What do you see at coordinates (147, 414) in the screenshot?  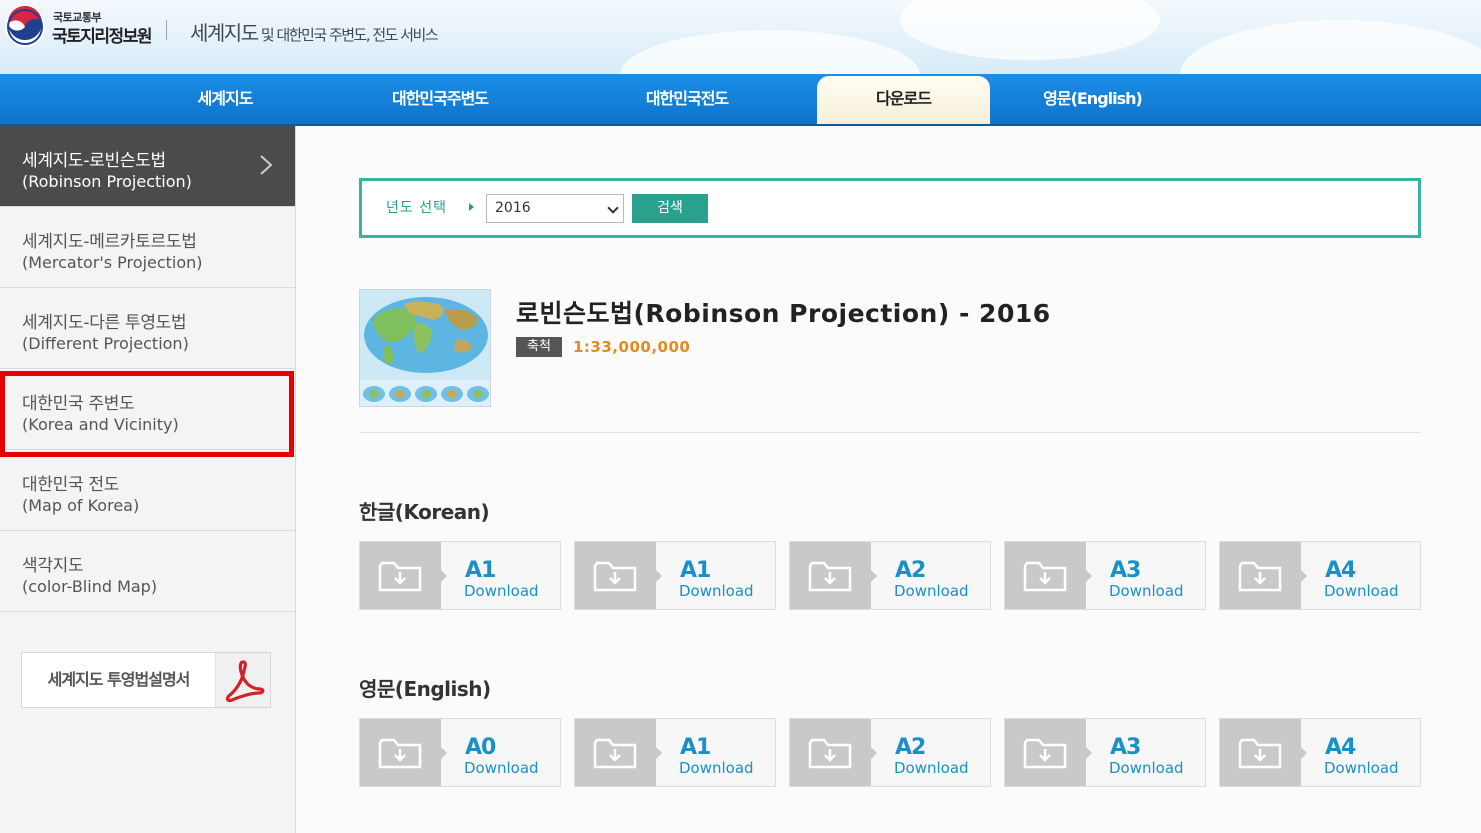 I see `highlight-box` at bounding box center [147, 414].